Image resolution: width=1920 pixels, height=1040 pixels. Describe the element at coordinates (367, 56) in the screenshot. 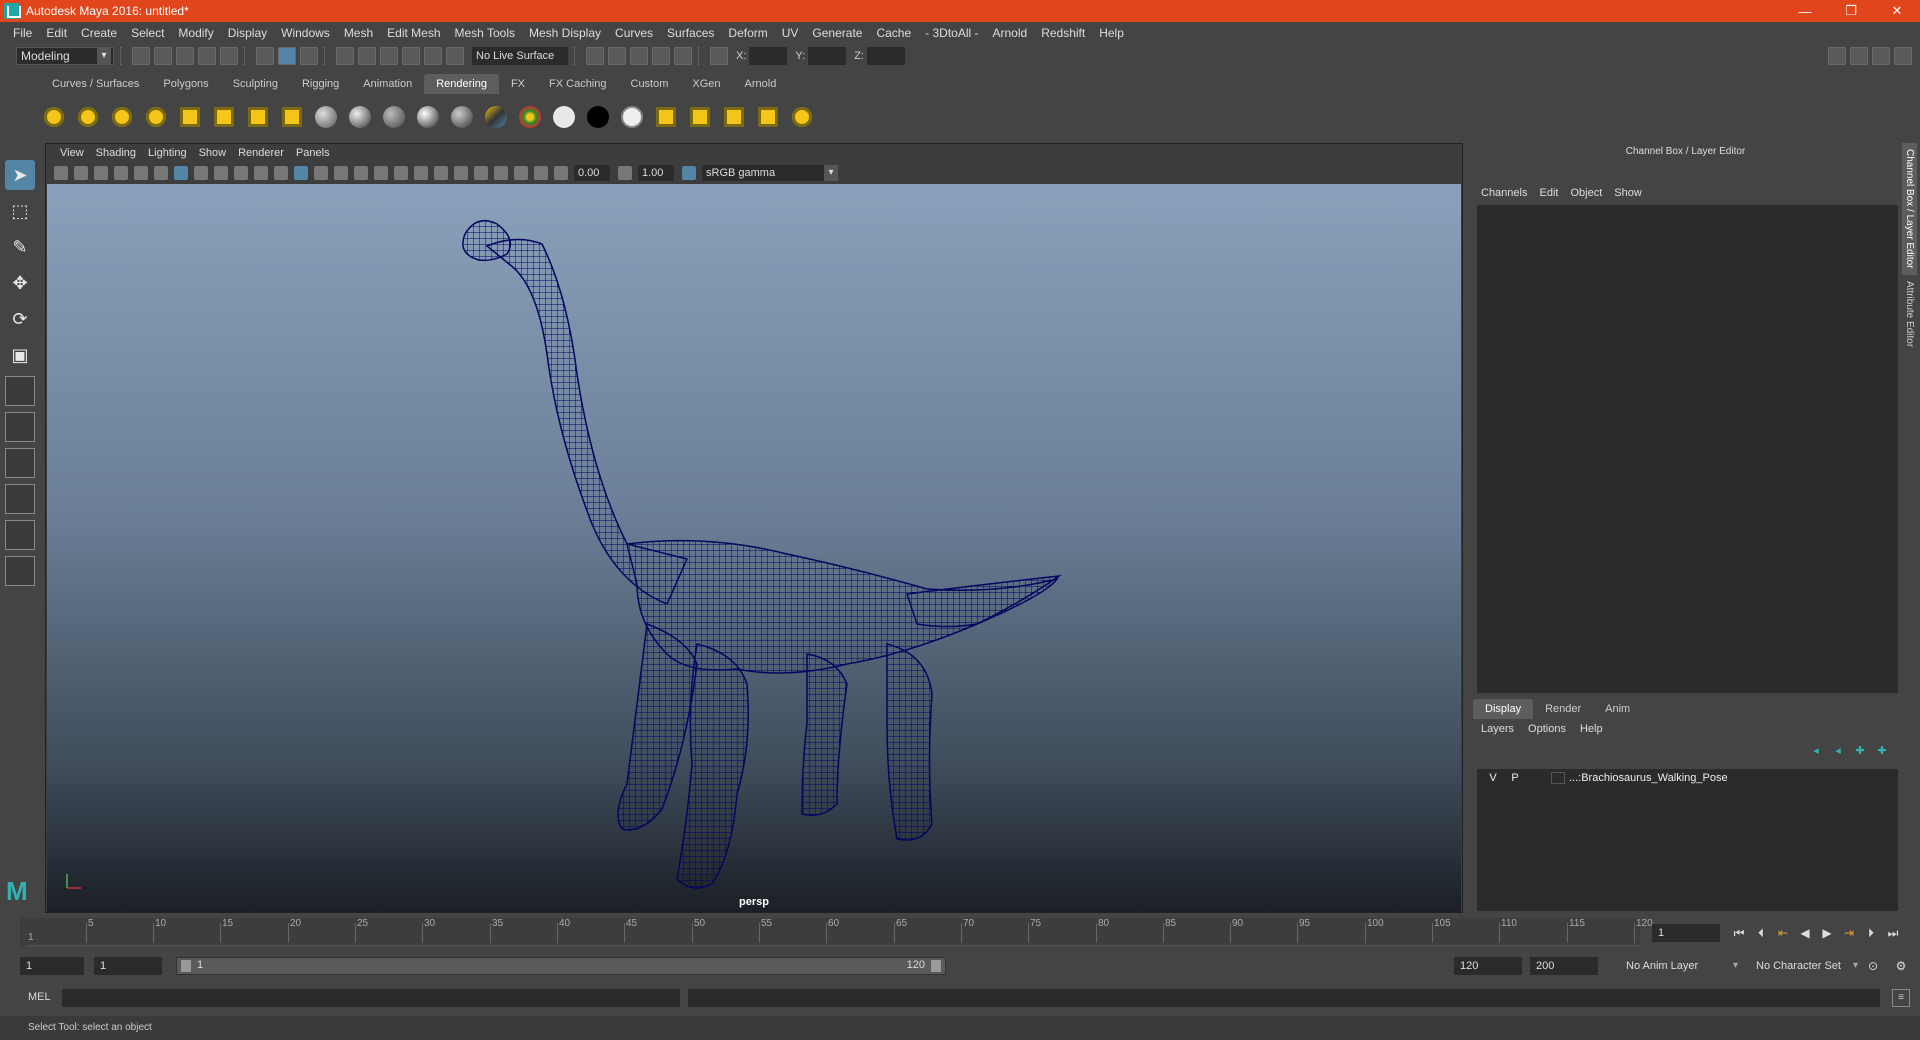

I see `snap-curve-icon` at that location.